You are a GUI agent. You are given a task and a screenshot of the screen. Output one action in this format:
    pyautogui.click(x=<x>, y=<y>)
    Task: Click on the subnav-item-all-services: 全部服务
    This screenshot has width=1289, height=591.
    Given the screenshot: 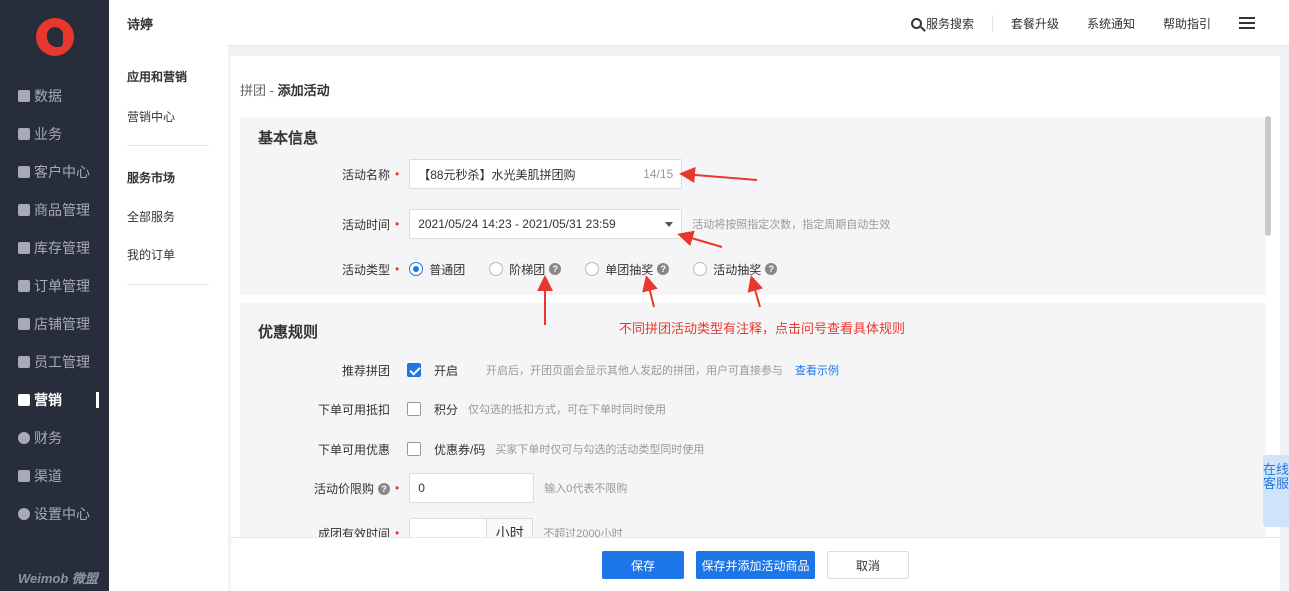 What is the action you would take?
    pyautogui.click(x=151, y=216)
    